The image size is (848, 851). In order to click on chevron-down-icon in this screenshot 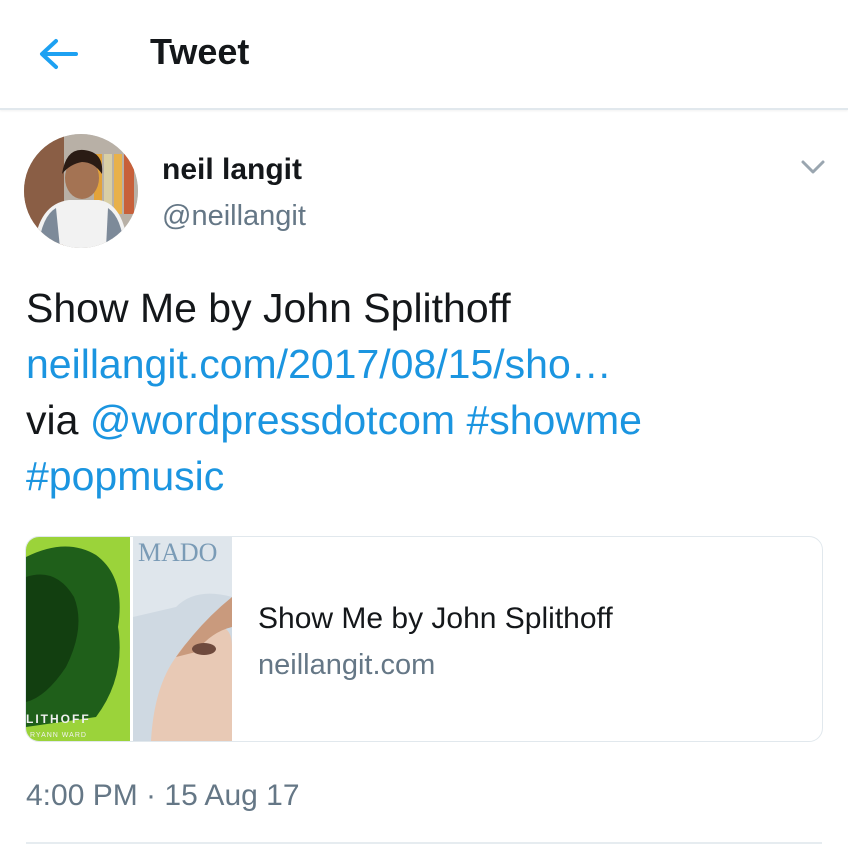, I will do `click(813, 167)`.